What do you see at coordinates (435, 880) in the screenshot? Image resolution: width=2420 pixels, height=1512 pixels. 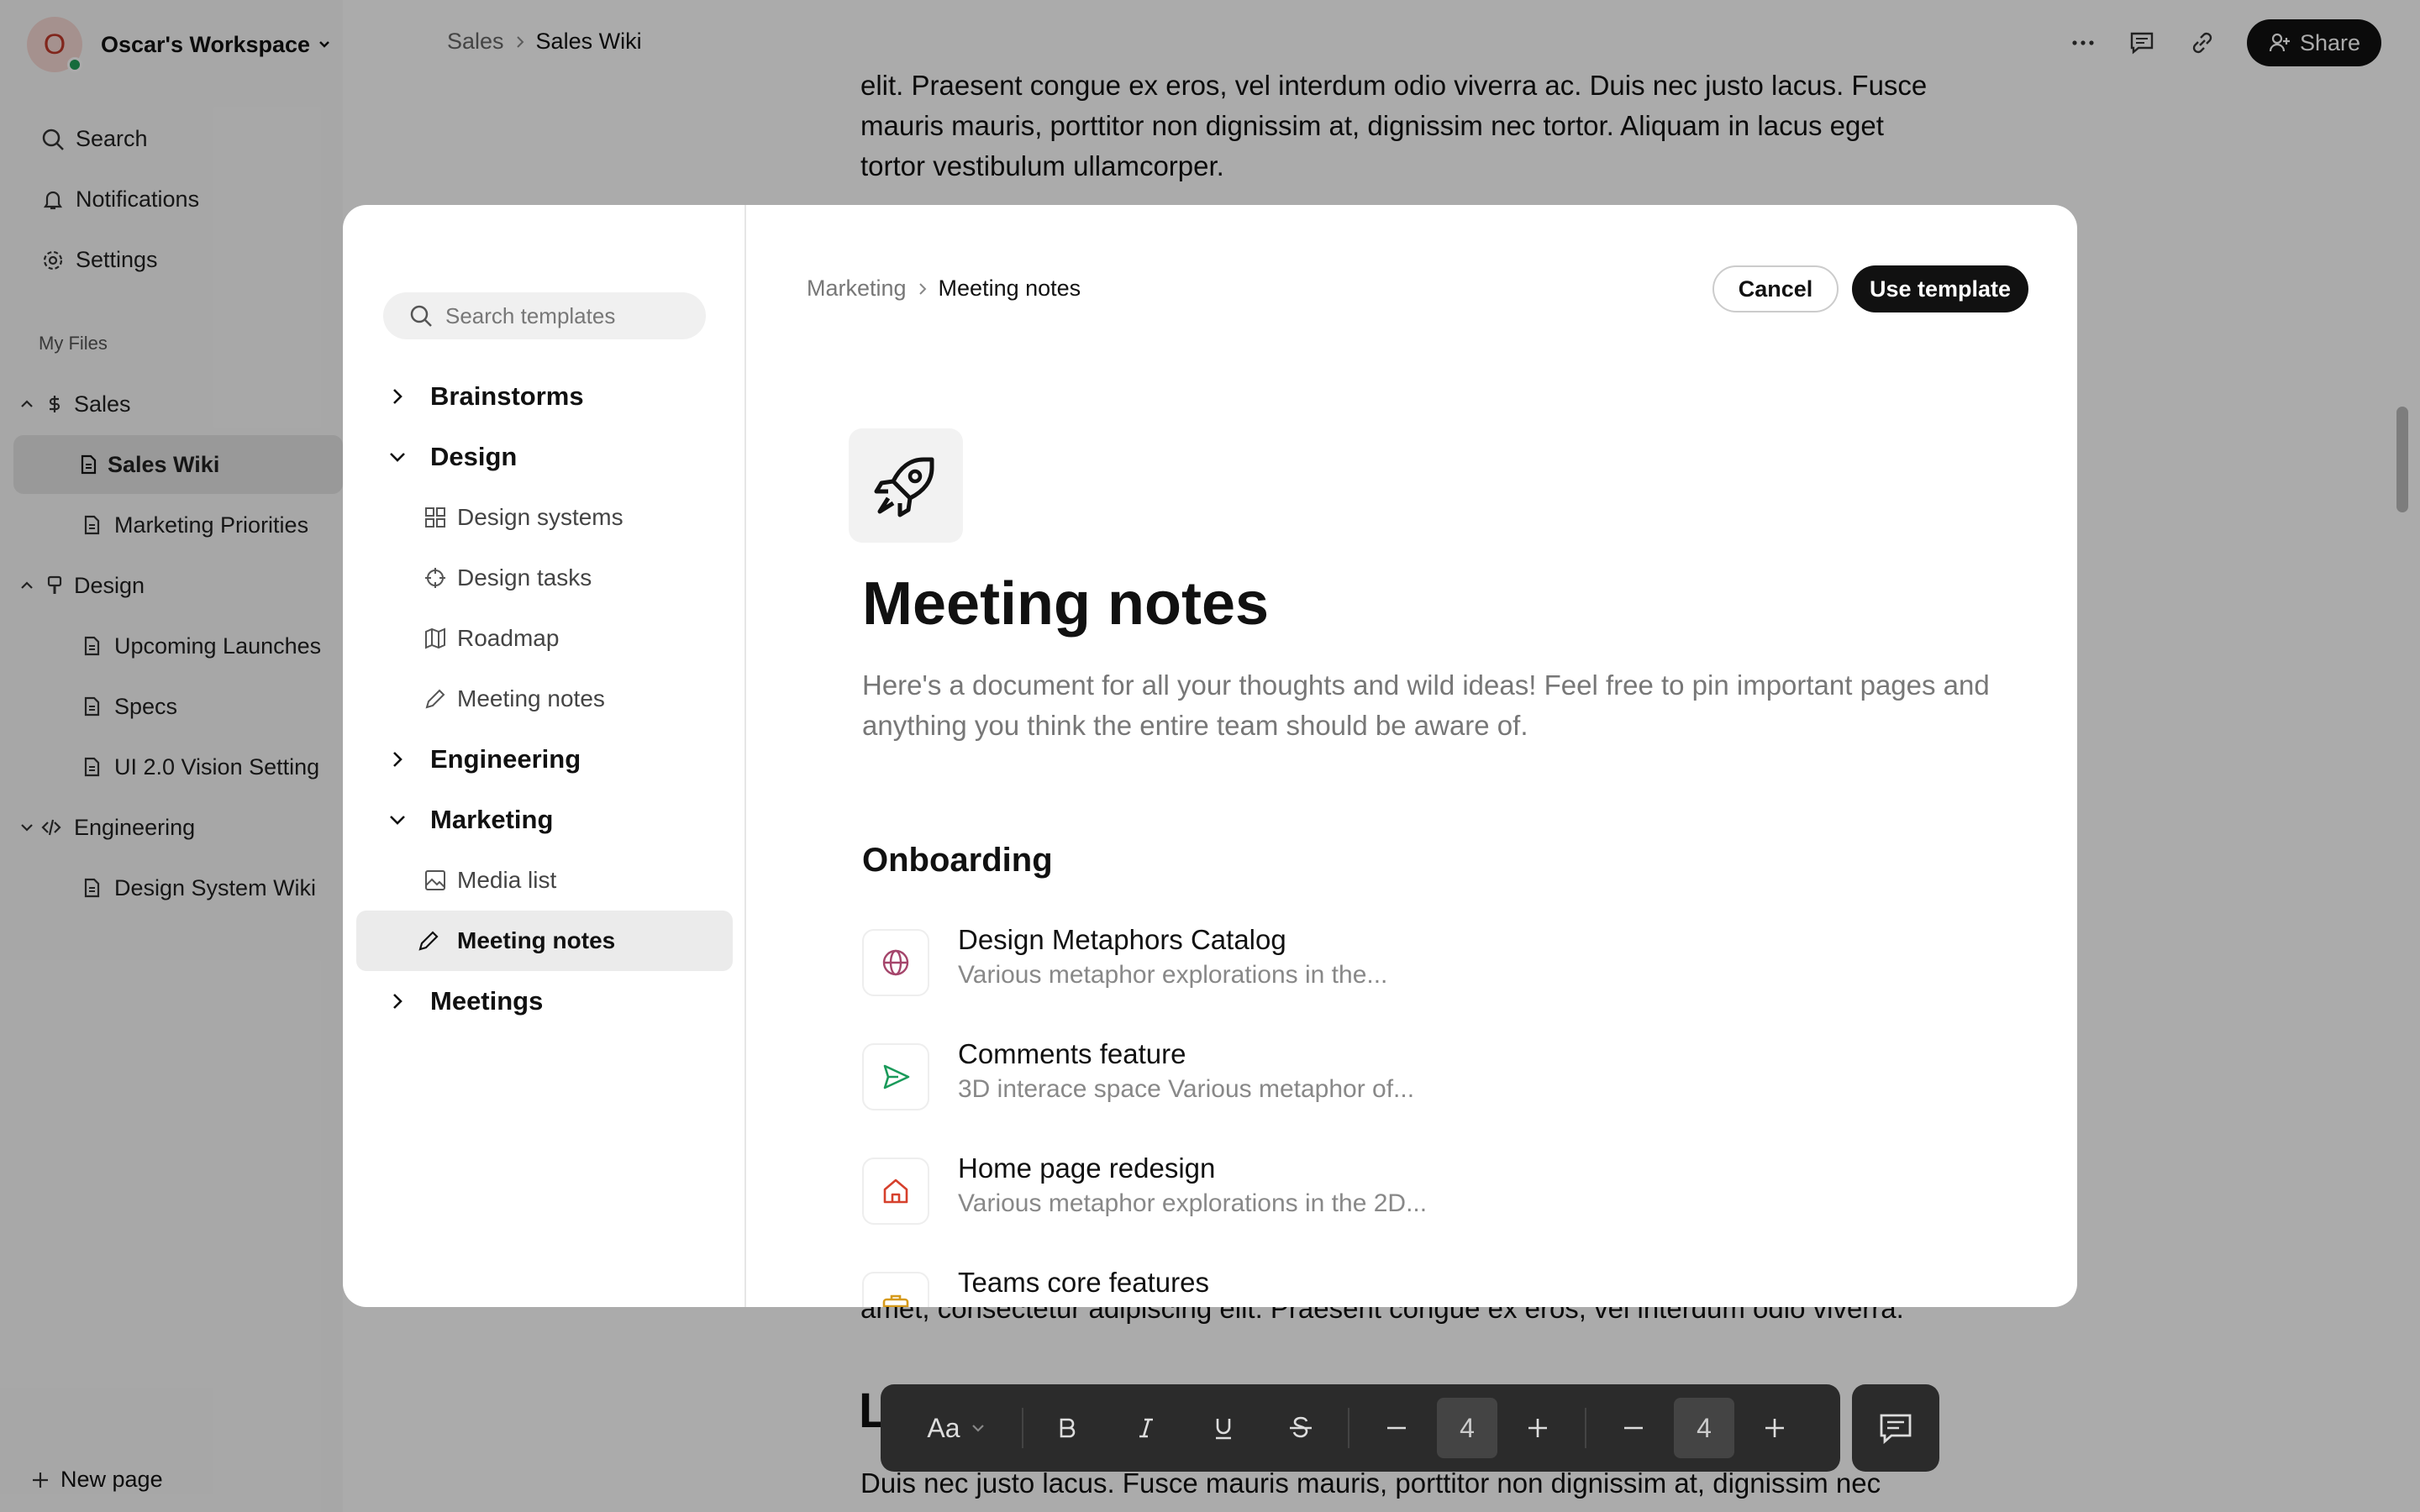 I see `image-icon` at bounding box center [435, 880].